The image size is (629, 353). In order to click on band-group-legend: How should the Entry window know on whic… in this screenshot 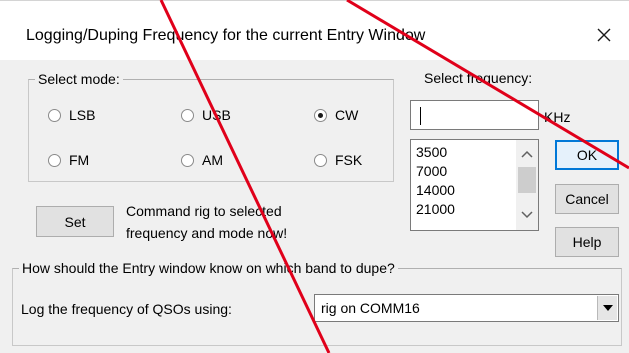, I will do `click(208, 268)`.